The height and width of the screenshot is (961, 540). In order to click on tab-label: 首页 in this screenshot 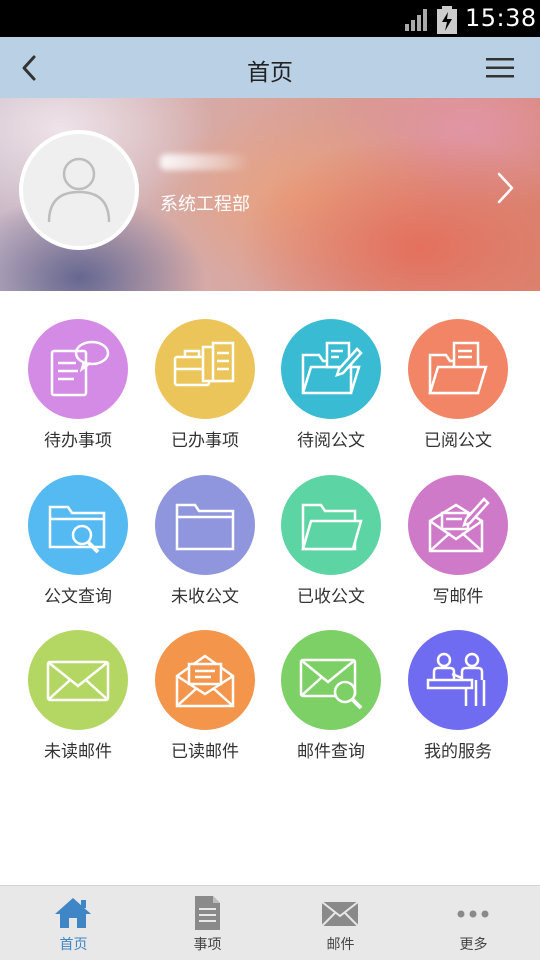, I will do `click(73, 945)`.